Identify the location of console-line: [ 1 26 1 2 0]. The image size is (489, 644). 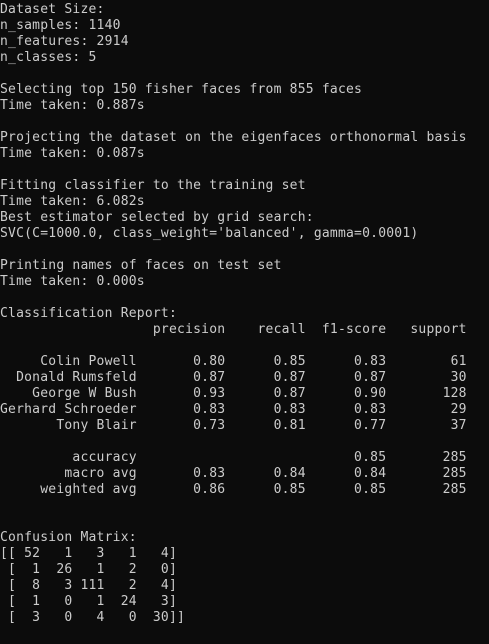
(89, 569).